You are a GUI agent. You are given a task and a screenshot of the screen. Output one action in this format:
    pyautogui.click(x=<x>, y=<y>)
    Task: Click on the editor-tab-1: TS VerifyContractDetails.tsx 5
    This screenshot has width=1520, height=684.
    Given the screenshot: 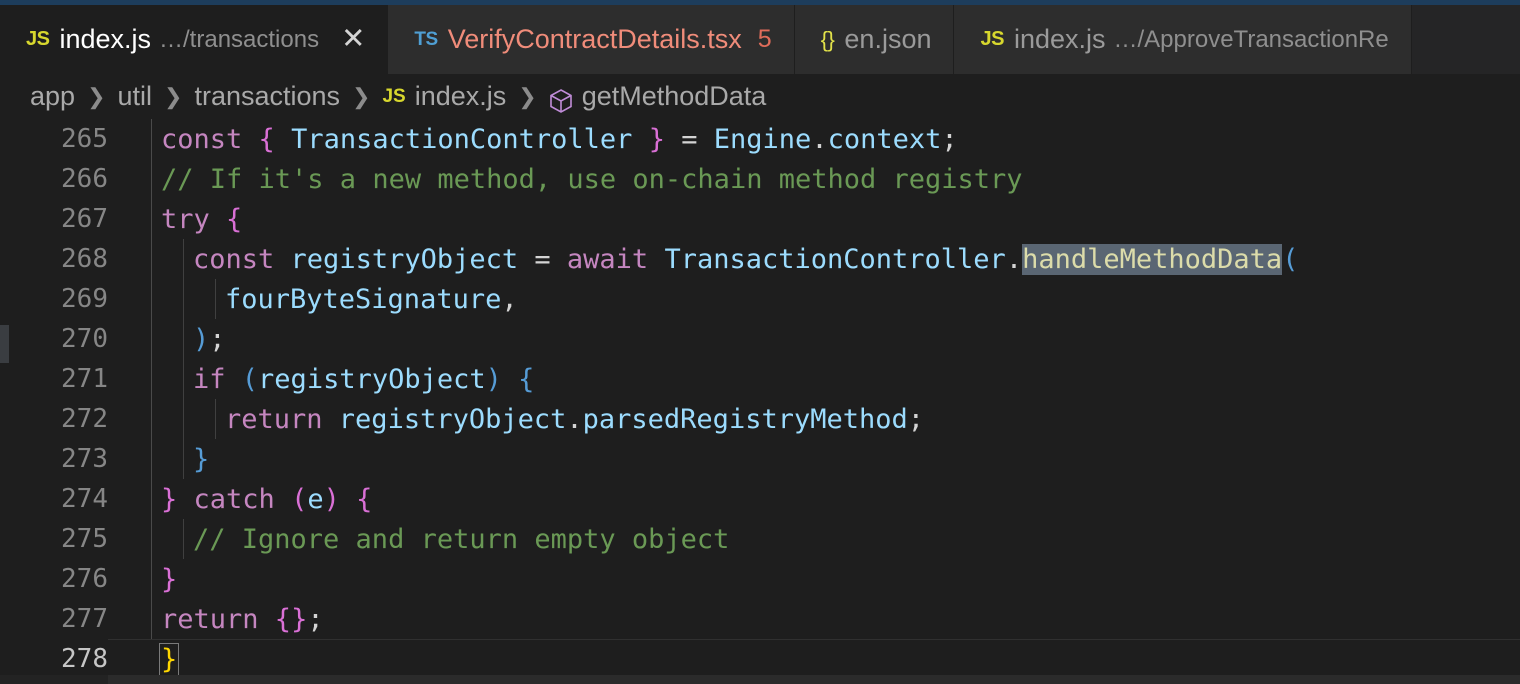 What is the action you would take?
    pyautogui.click(x=591, y=39)
    